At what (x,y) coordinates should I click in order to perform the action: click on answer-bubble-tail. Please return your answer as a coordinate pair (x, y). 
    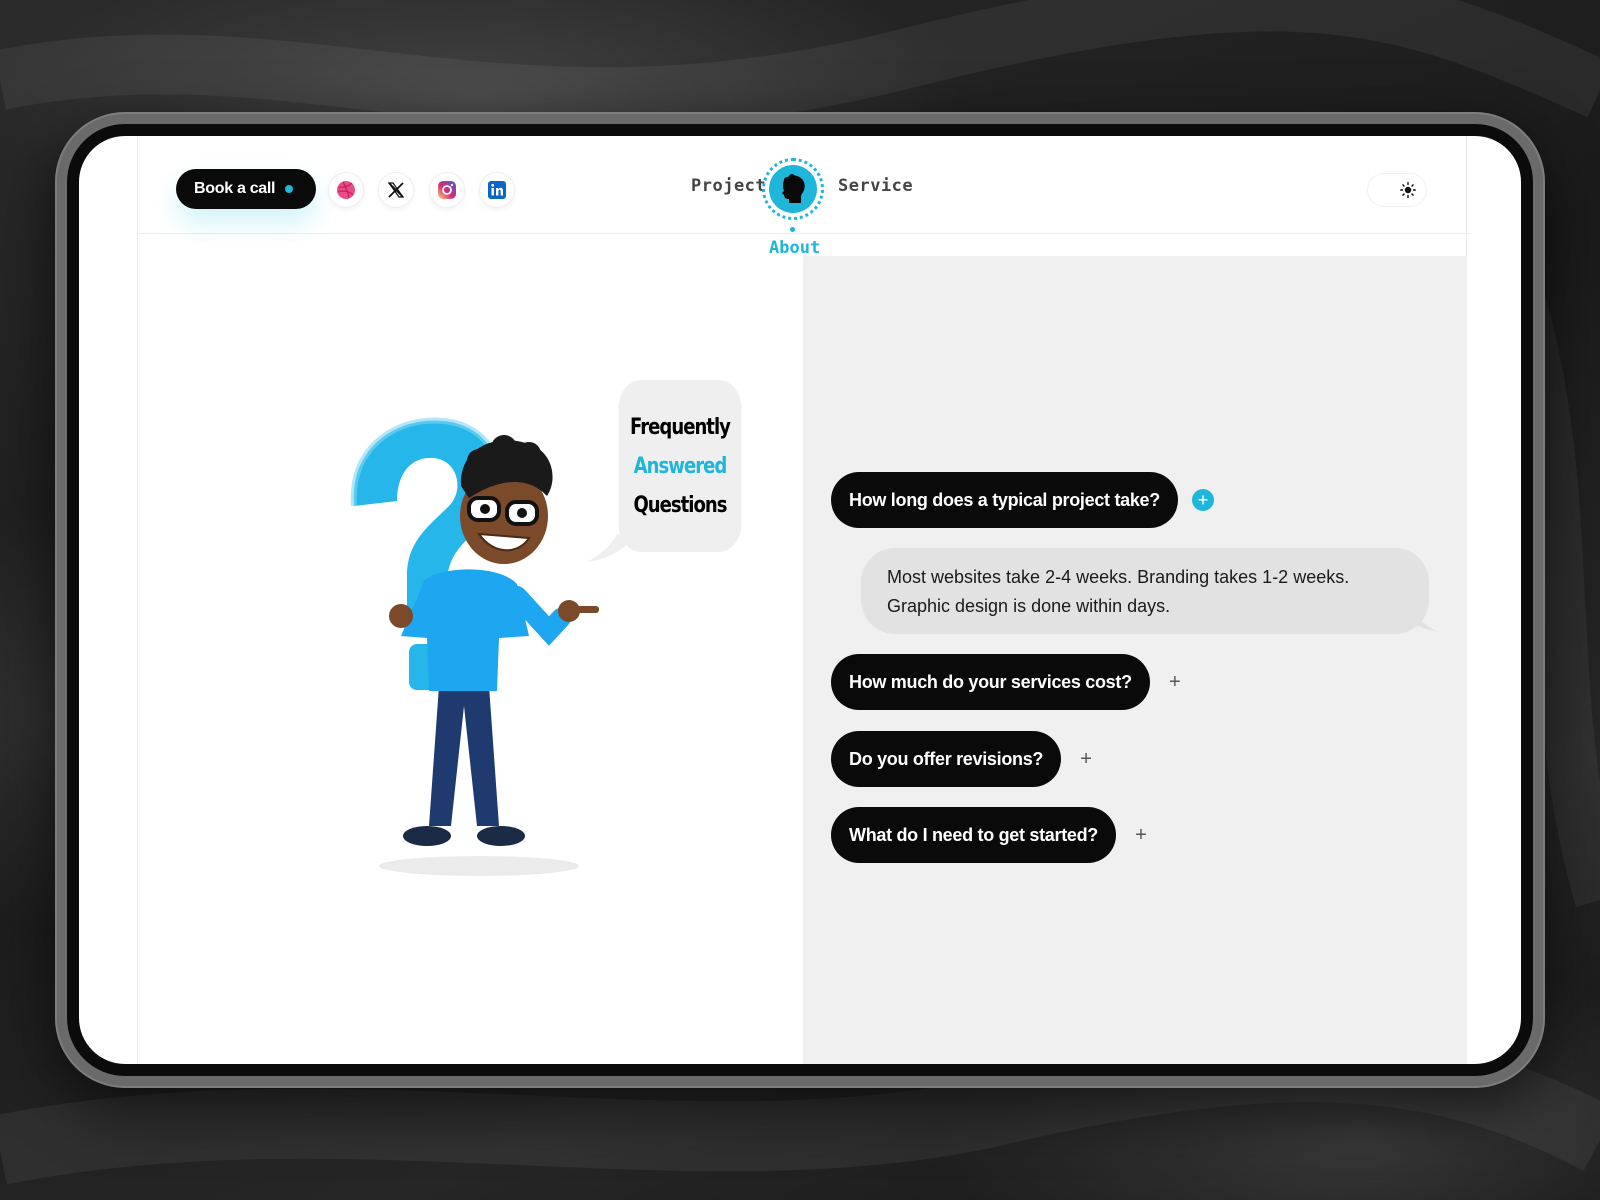
    Looking at the image, I should click on (1427, 621).